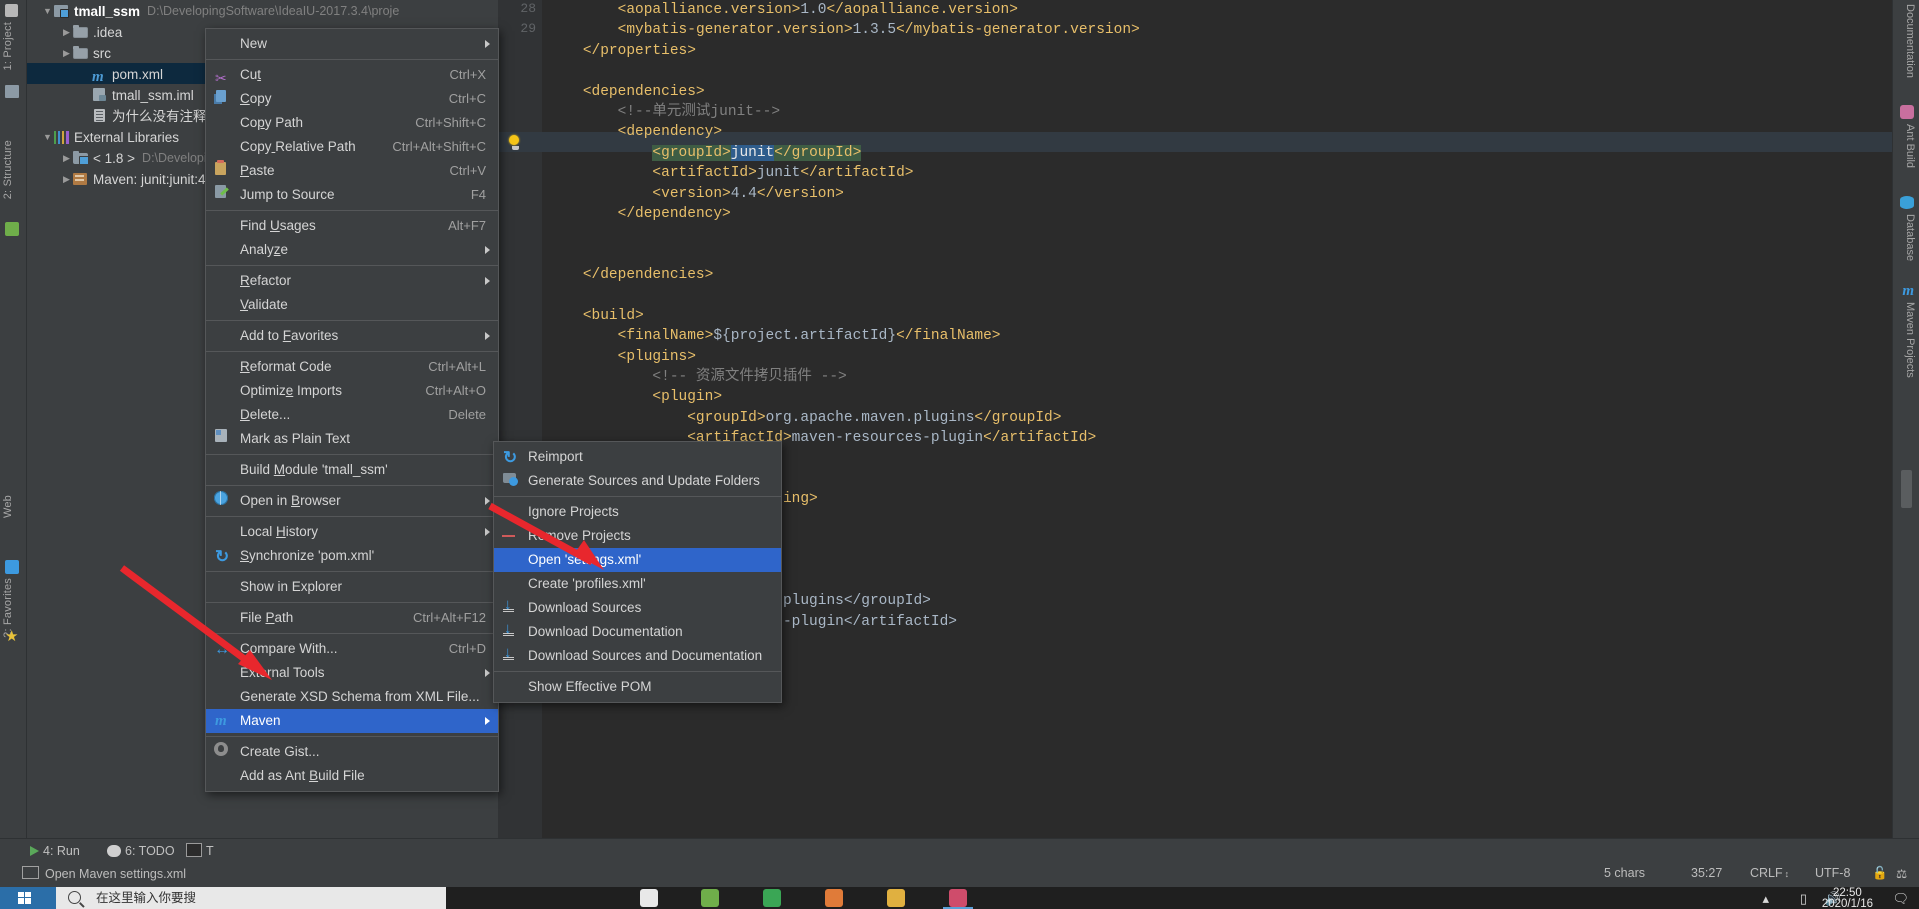 Image resolution: width=1919 pixels, height=909 pixels. I want to click on app2-taskbar-icon, so click(710, 898).